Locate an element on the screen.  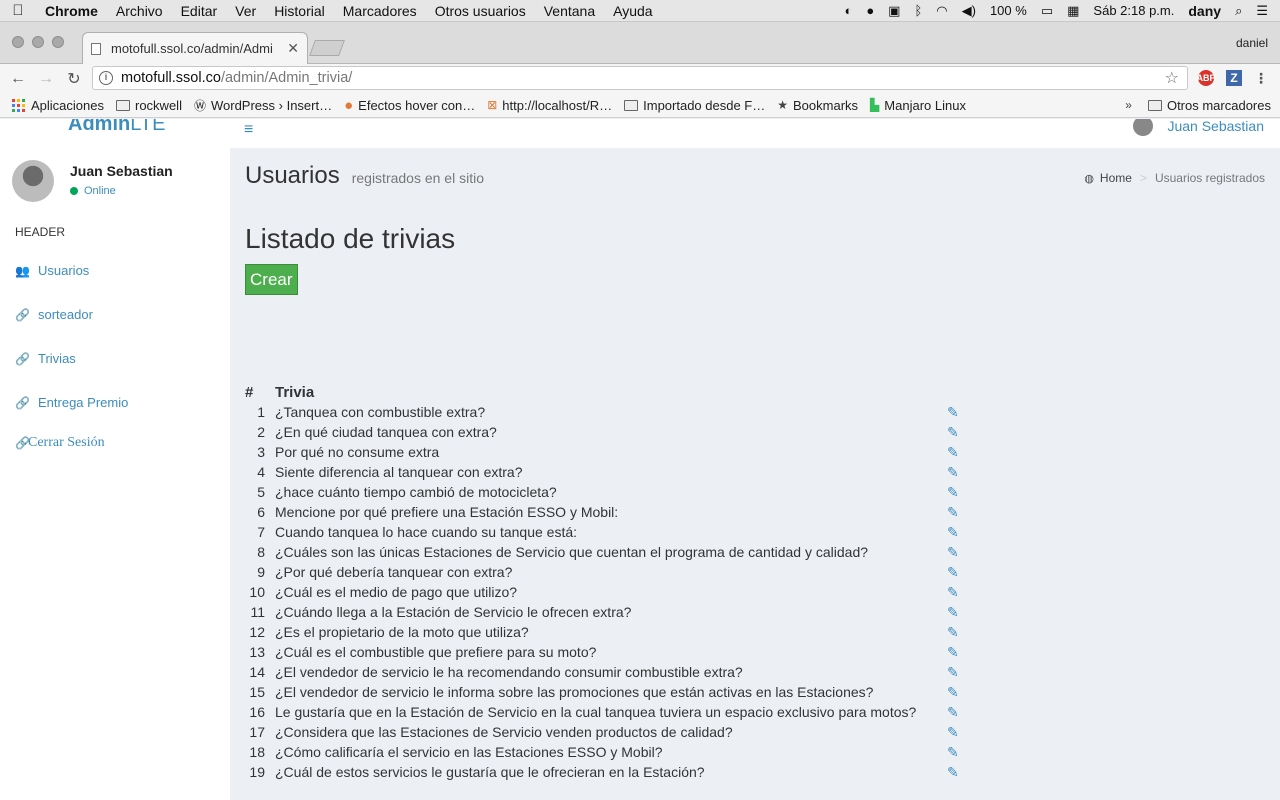
menu-otros-usuarios: Otros usuarios is located at coordinates (480, 11).